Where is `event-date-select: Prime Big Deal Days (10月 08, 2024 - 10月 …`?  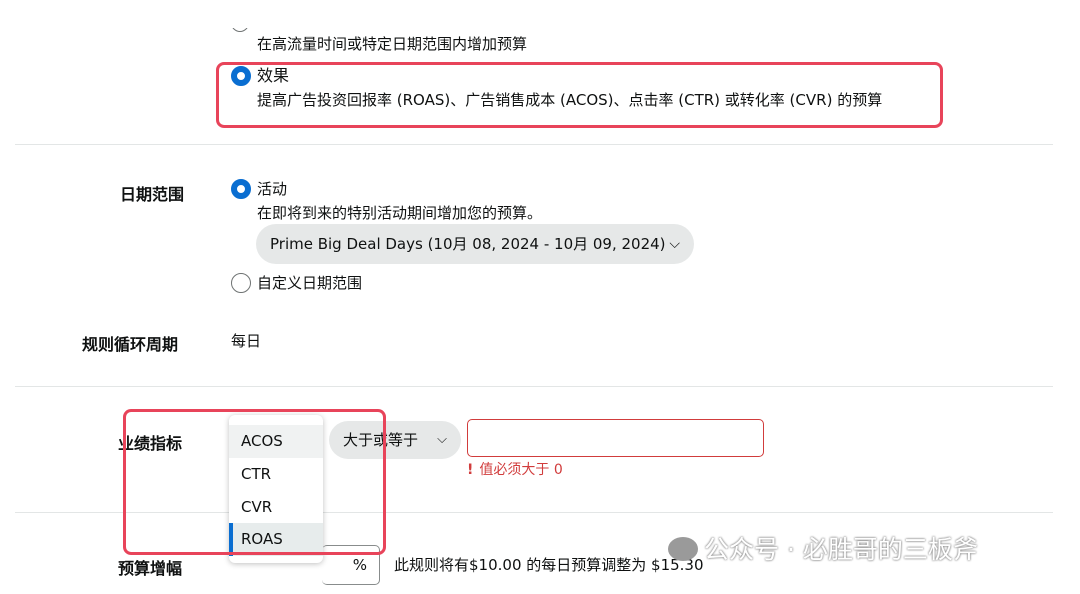
event-date-select: Prime Big Deal Days (10月 08, 2024 - 10月 … is located at coordinates (475, 244).